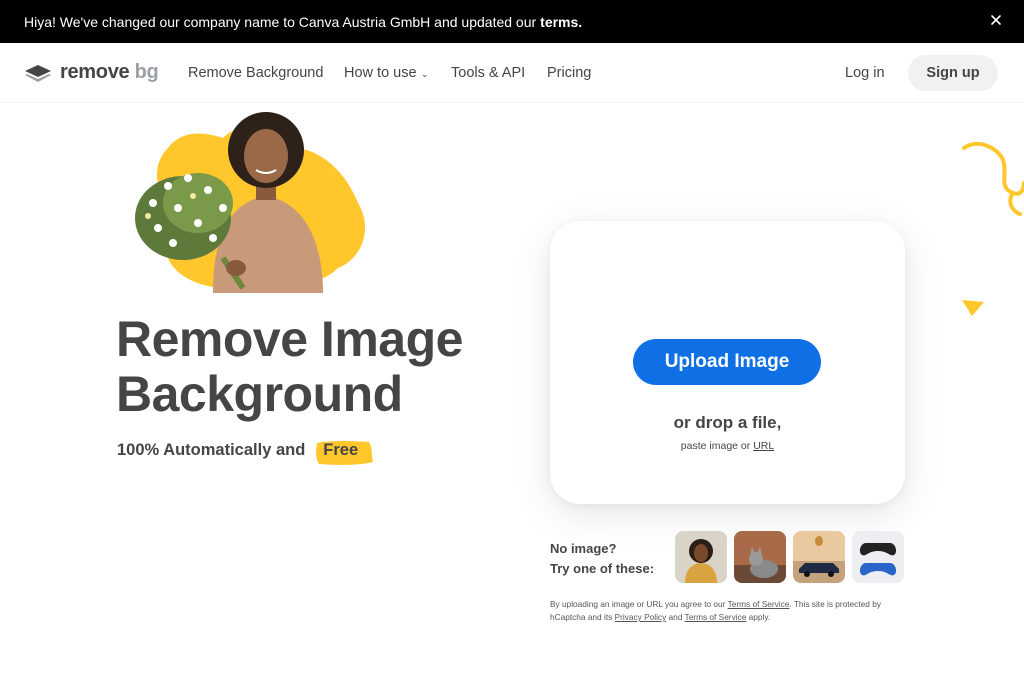 Image resolution: width=1024 pixels, height=690 pixels. I want to click on squiggle-decoration-icon, so click(993, 178).